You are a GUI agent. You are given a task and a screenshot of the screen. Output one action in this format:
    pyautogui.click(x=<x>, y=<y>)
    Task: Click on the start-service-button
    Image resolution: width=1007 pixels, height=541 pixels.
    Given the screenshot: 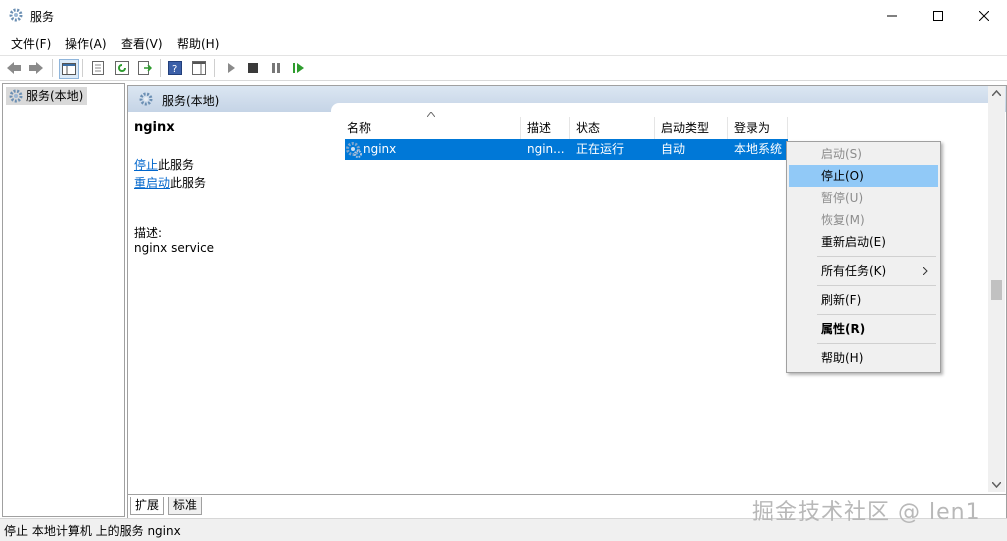 What is the action you would take?
    pyautogui.click(x=231, y=68)
    